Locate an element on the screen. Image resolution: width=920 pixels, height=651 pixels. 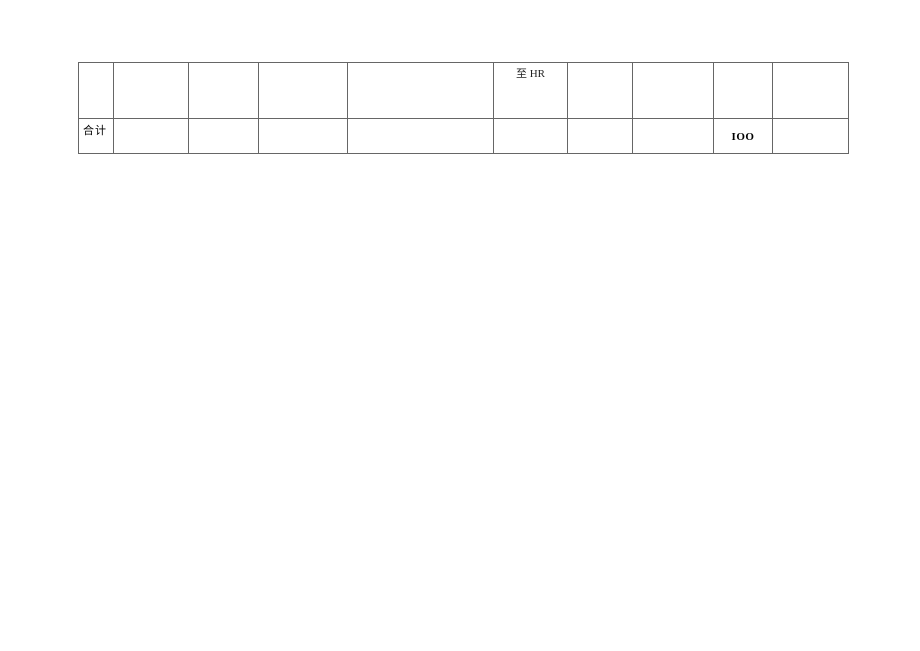
total-value: IOO is located at coordinates (743, 137).